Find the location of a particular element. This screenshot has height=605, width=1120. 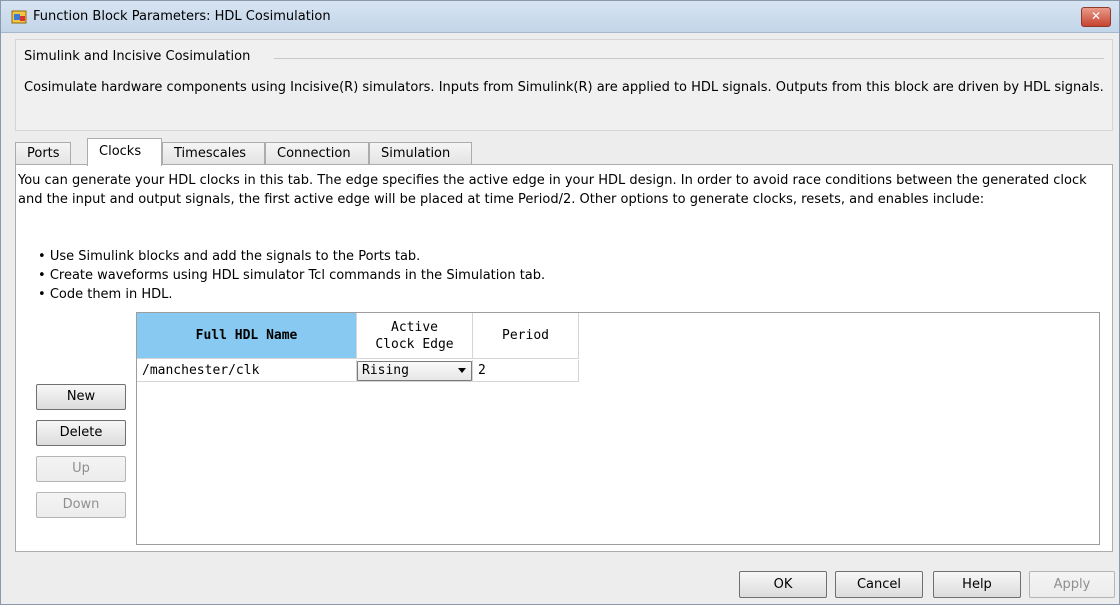

close-icon: ✕ is located at coordinates (1096, 16).